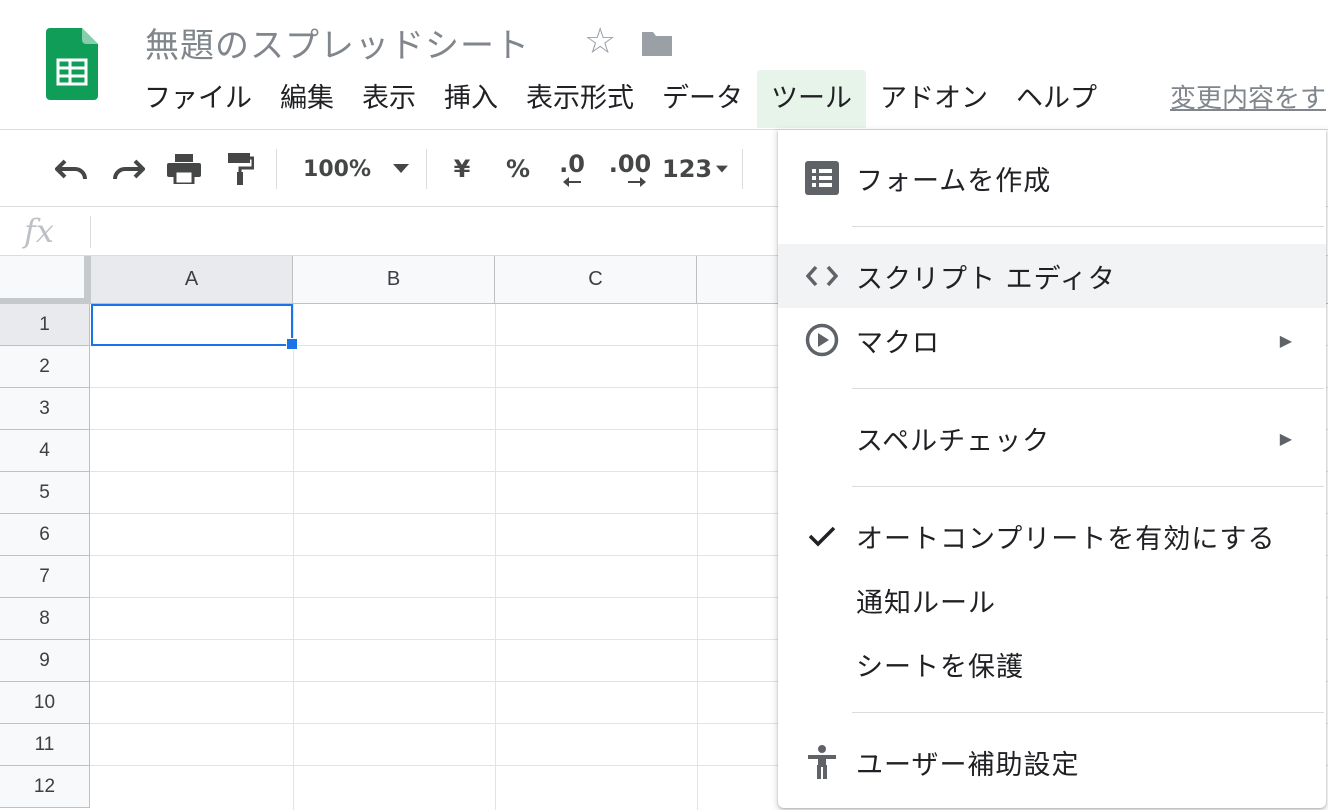 Image resolution: width=1328 pixels, height=810 pixels. What do you see at coordinates (45, 535) in the screenshot?
I see `row-header-6: 6` at bounding box center [45, 535].